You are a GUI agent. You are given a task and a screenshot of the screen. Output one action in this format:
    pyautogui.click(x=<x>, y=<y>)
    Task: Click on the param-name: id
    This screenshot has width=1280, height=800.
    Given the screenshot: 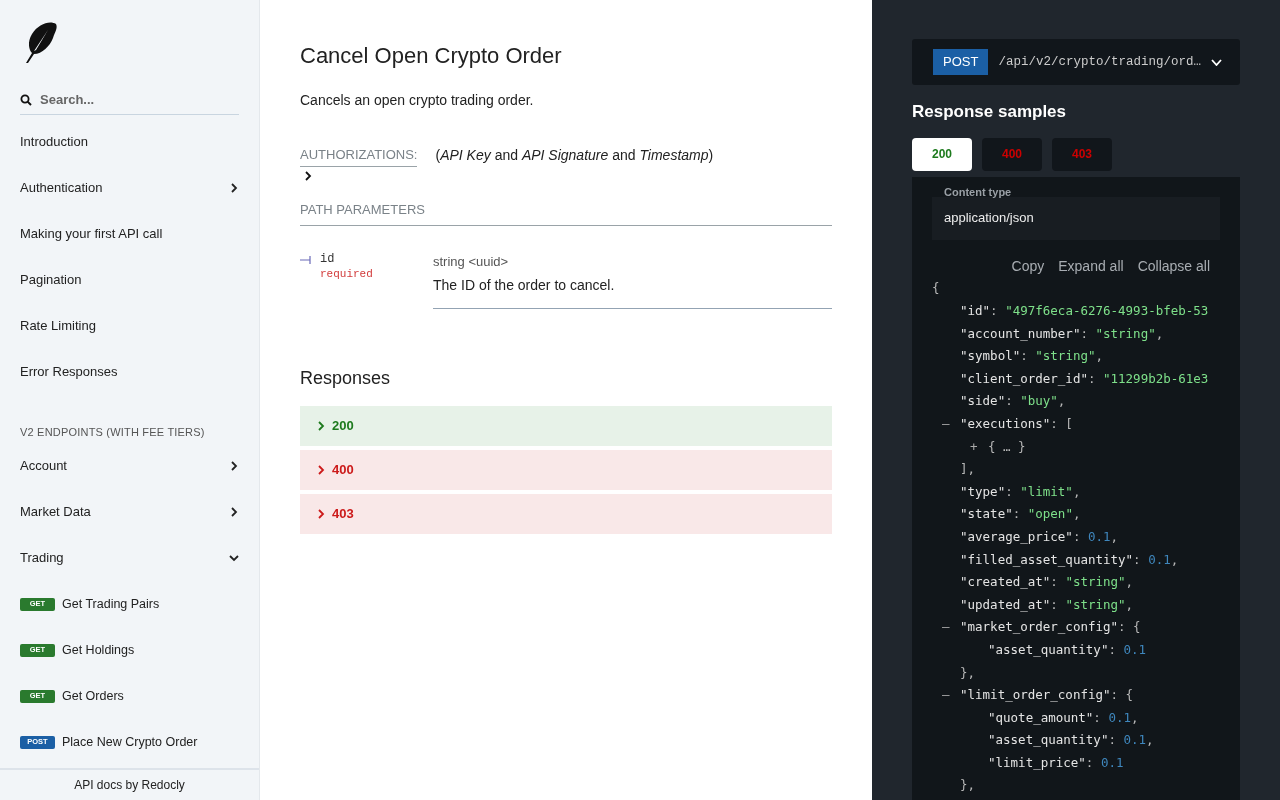 What is the action you would take?
    pyautogui.click(x=328, y=259)
    